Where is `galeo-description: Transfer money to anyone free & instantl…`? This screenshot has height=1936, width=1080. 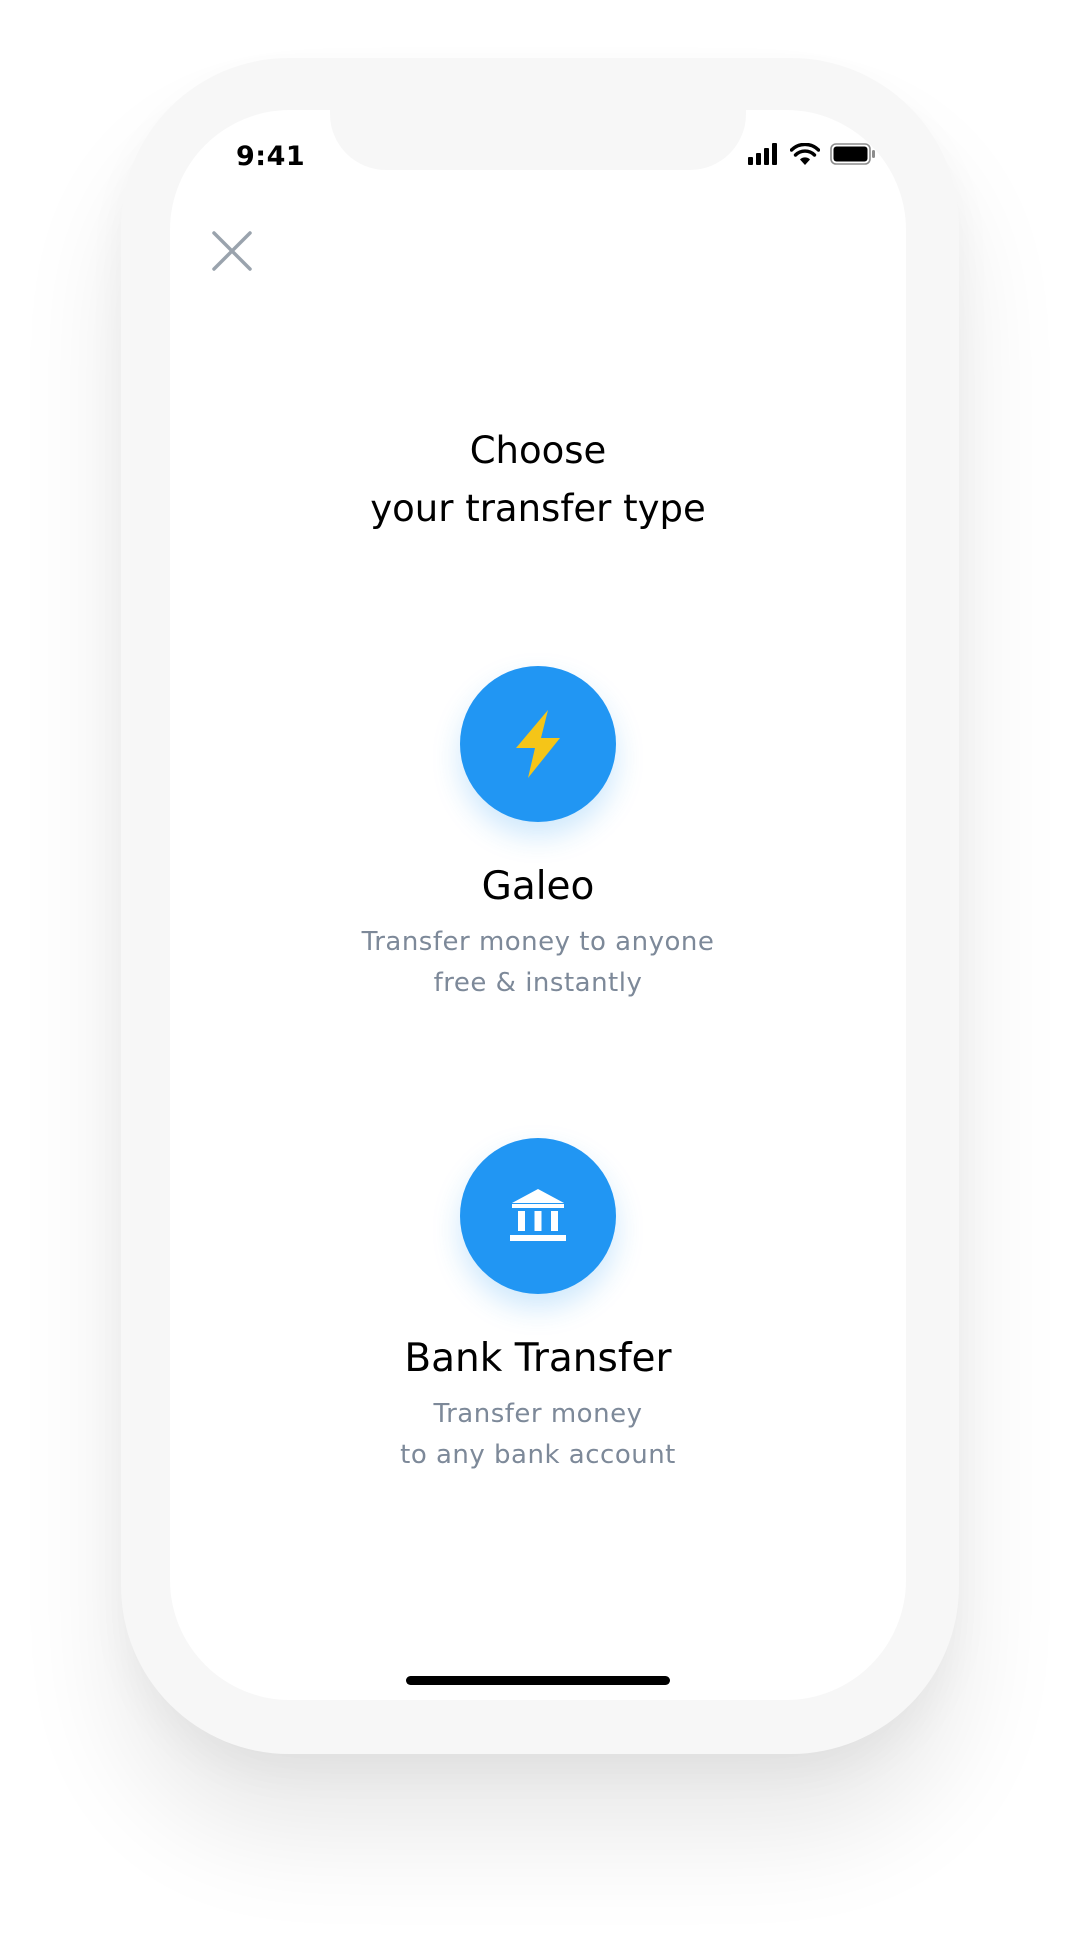 galeo-description: Transfer money to anyone free & instantl… is located at coordinates (538, 963).